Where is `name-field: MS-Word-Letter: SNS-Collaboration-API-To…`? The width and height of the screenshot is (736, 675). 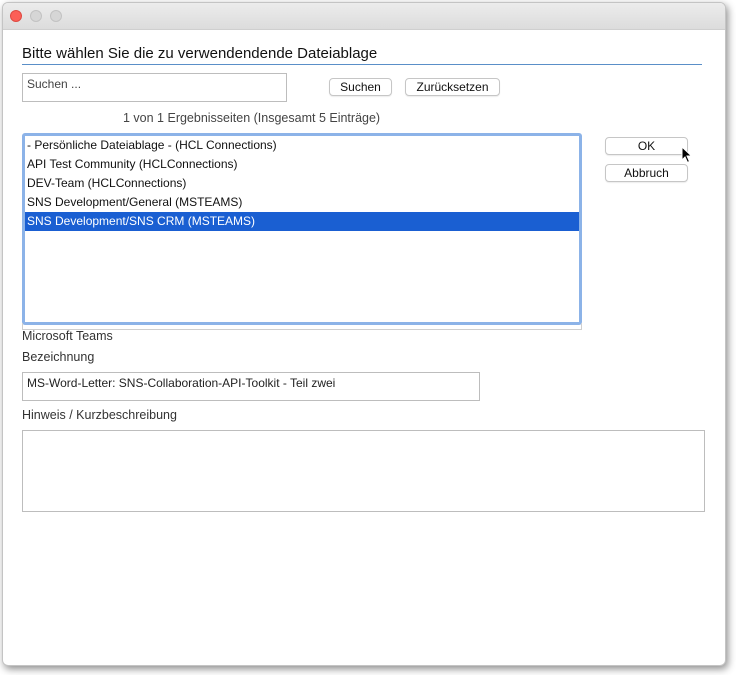
name-field: MS-Word-Letter: SNS-Collaboration-API-To… is located at coordinates (251, 386).